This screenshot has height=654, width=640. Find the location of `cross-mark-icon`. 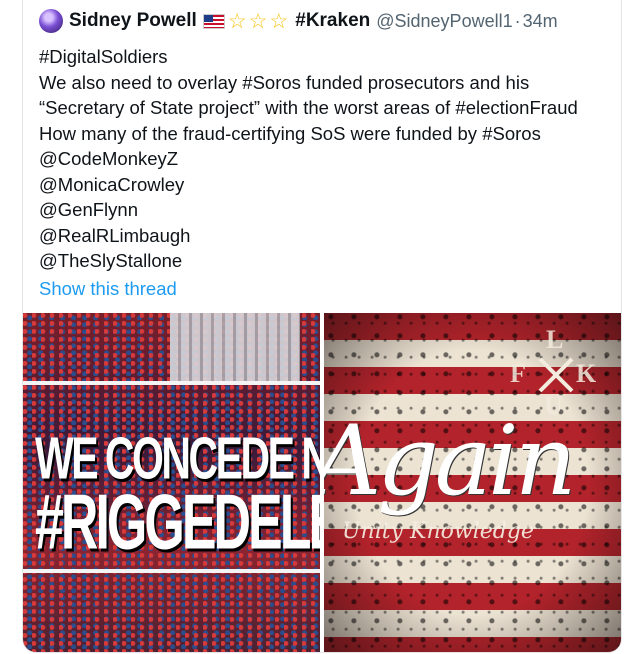

cross-mark-icon is located at coordinates (556, 375).